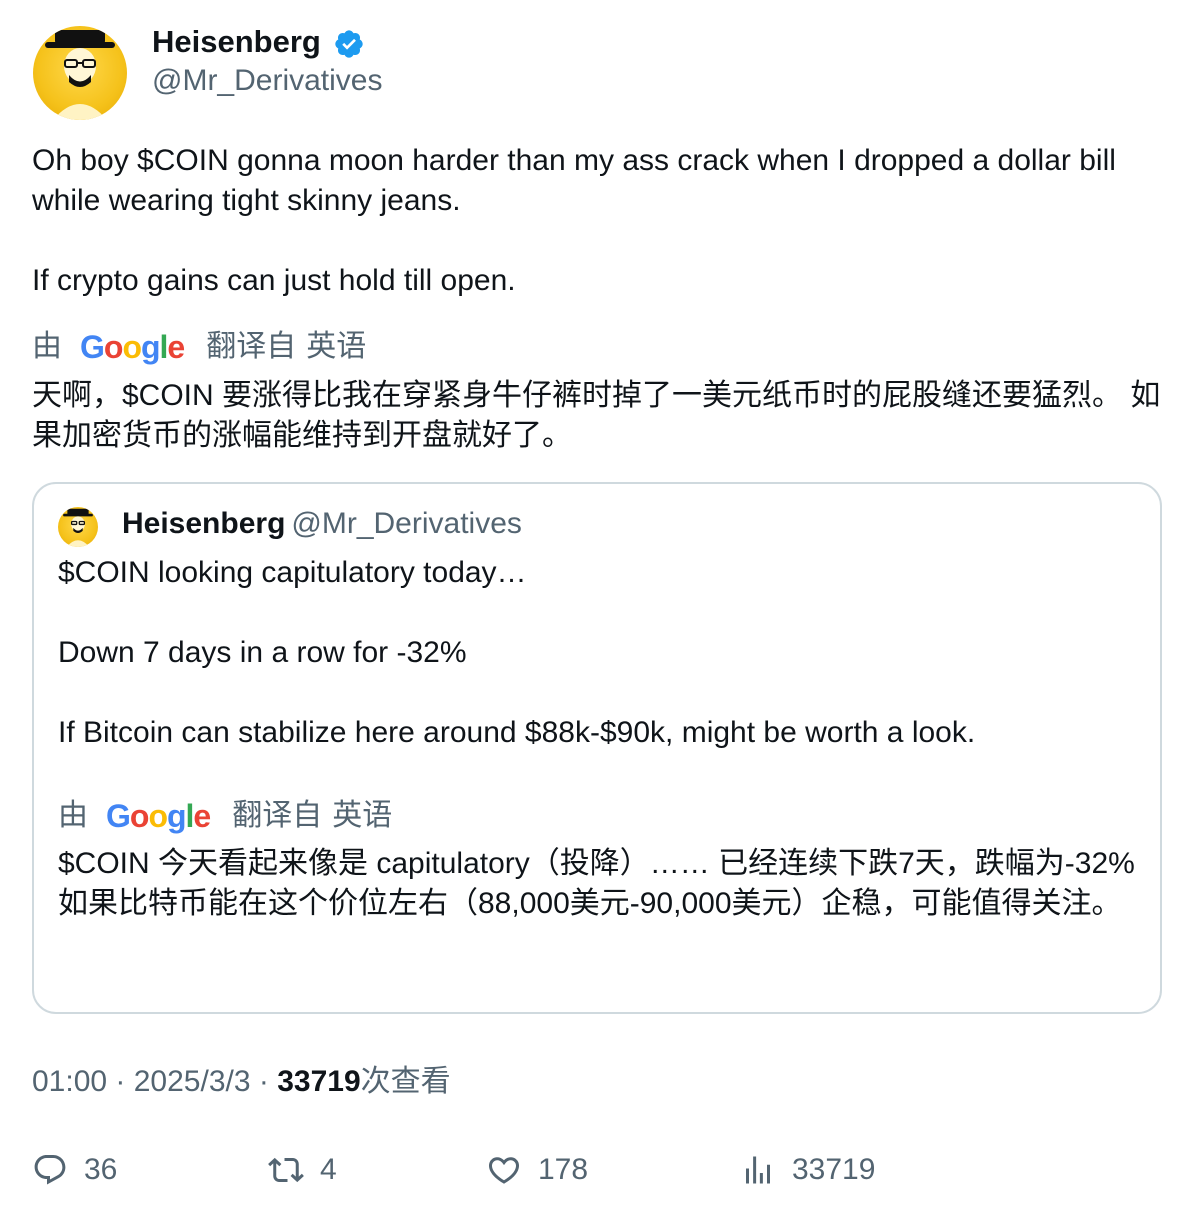 The width and height of the screenshot is (1196, 1216). I want to click on quoted-translation-attribution: 由 Google 翻译自 英语, so click(225, 816).